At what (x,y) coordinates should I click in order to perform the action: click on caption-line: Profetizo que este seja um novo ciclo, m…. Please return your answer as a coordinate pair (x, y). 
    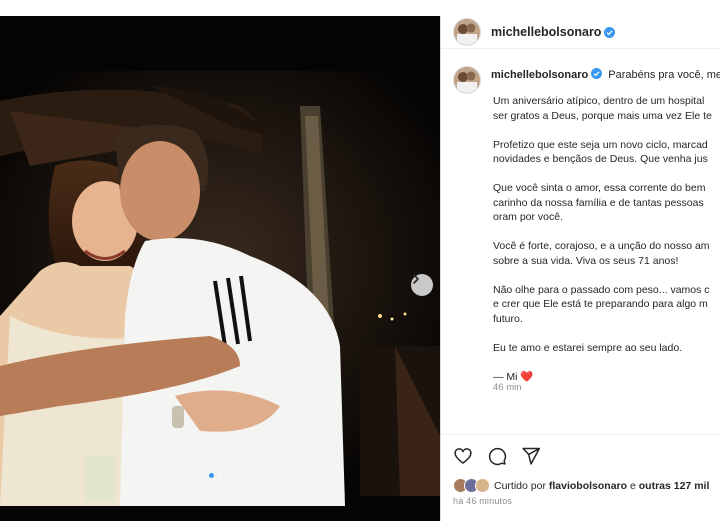
    Looking at the image, I should click on (600, 144).